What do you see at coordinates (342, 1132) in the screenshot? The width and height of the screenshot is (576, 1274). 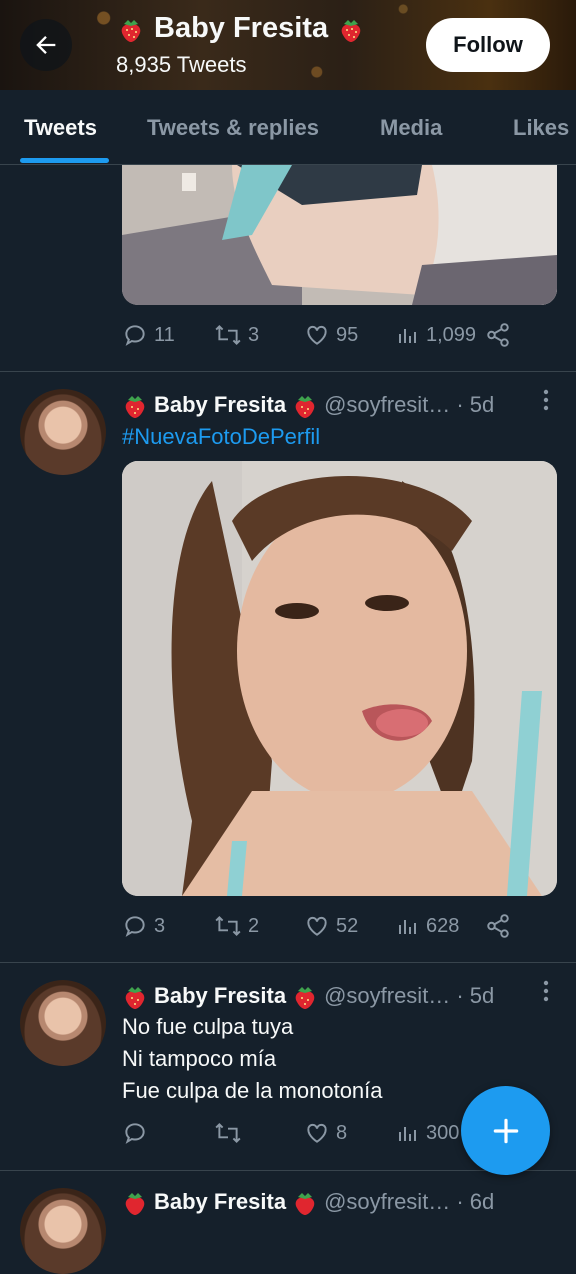 I see `like-count: 8` at bounding box center [342, 1132].